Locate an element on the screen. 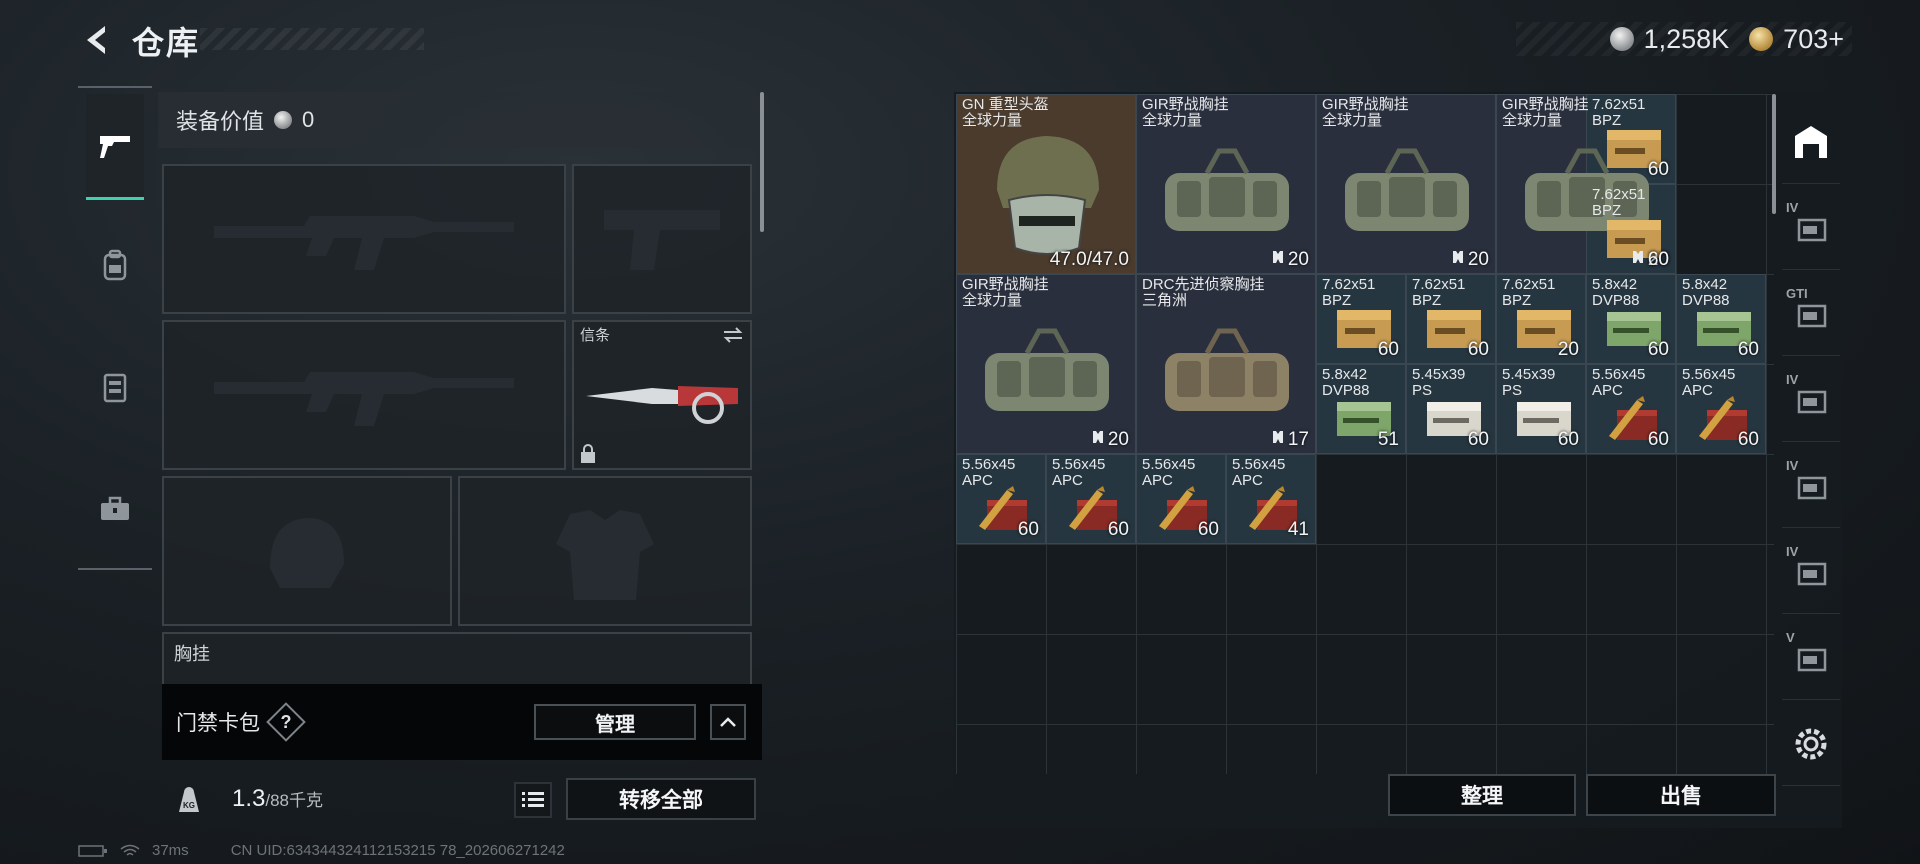  sort-button: 整理 is located at coordinates (1482, 795).